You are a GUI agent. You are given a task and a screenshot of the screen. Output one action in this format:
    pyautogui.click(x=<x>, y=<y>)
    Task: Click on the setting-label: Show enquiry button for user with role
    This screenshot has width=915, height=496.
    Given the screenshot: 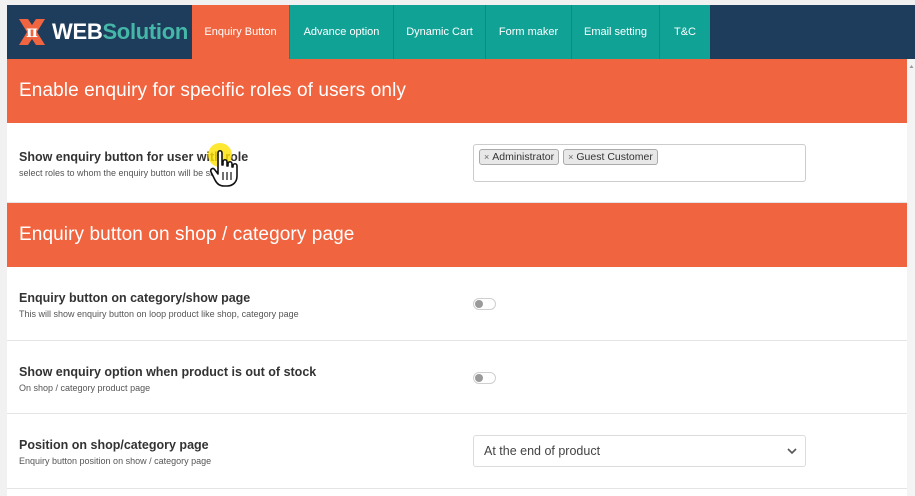 What is the action you would take?
    pyautogui.click(x=134, y=157)
    